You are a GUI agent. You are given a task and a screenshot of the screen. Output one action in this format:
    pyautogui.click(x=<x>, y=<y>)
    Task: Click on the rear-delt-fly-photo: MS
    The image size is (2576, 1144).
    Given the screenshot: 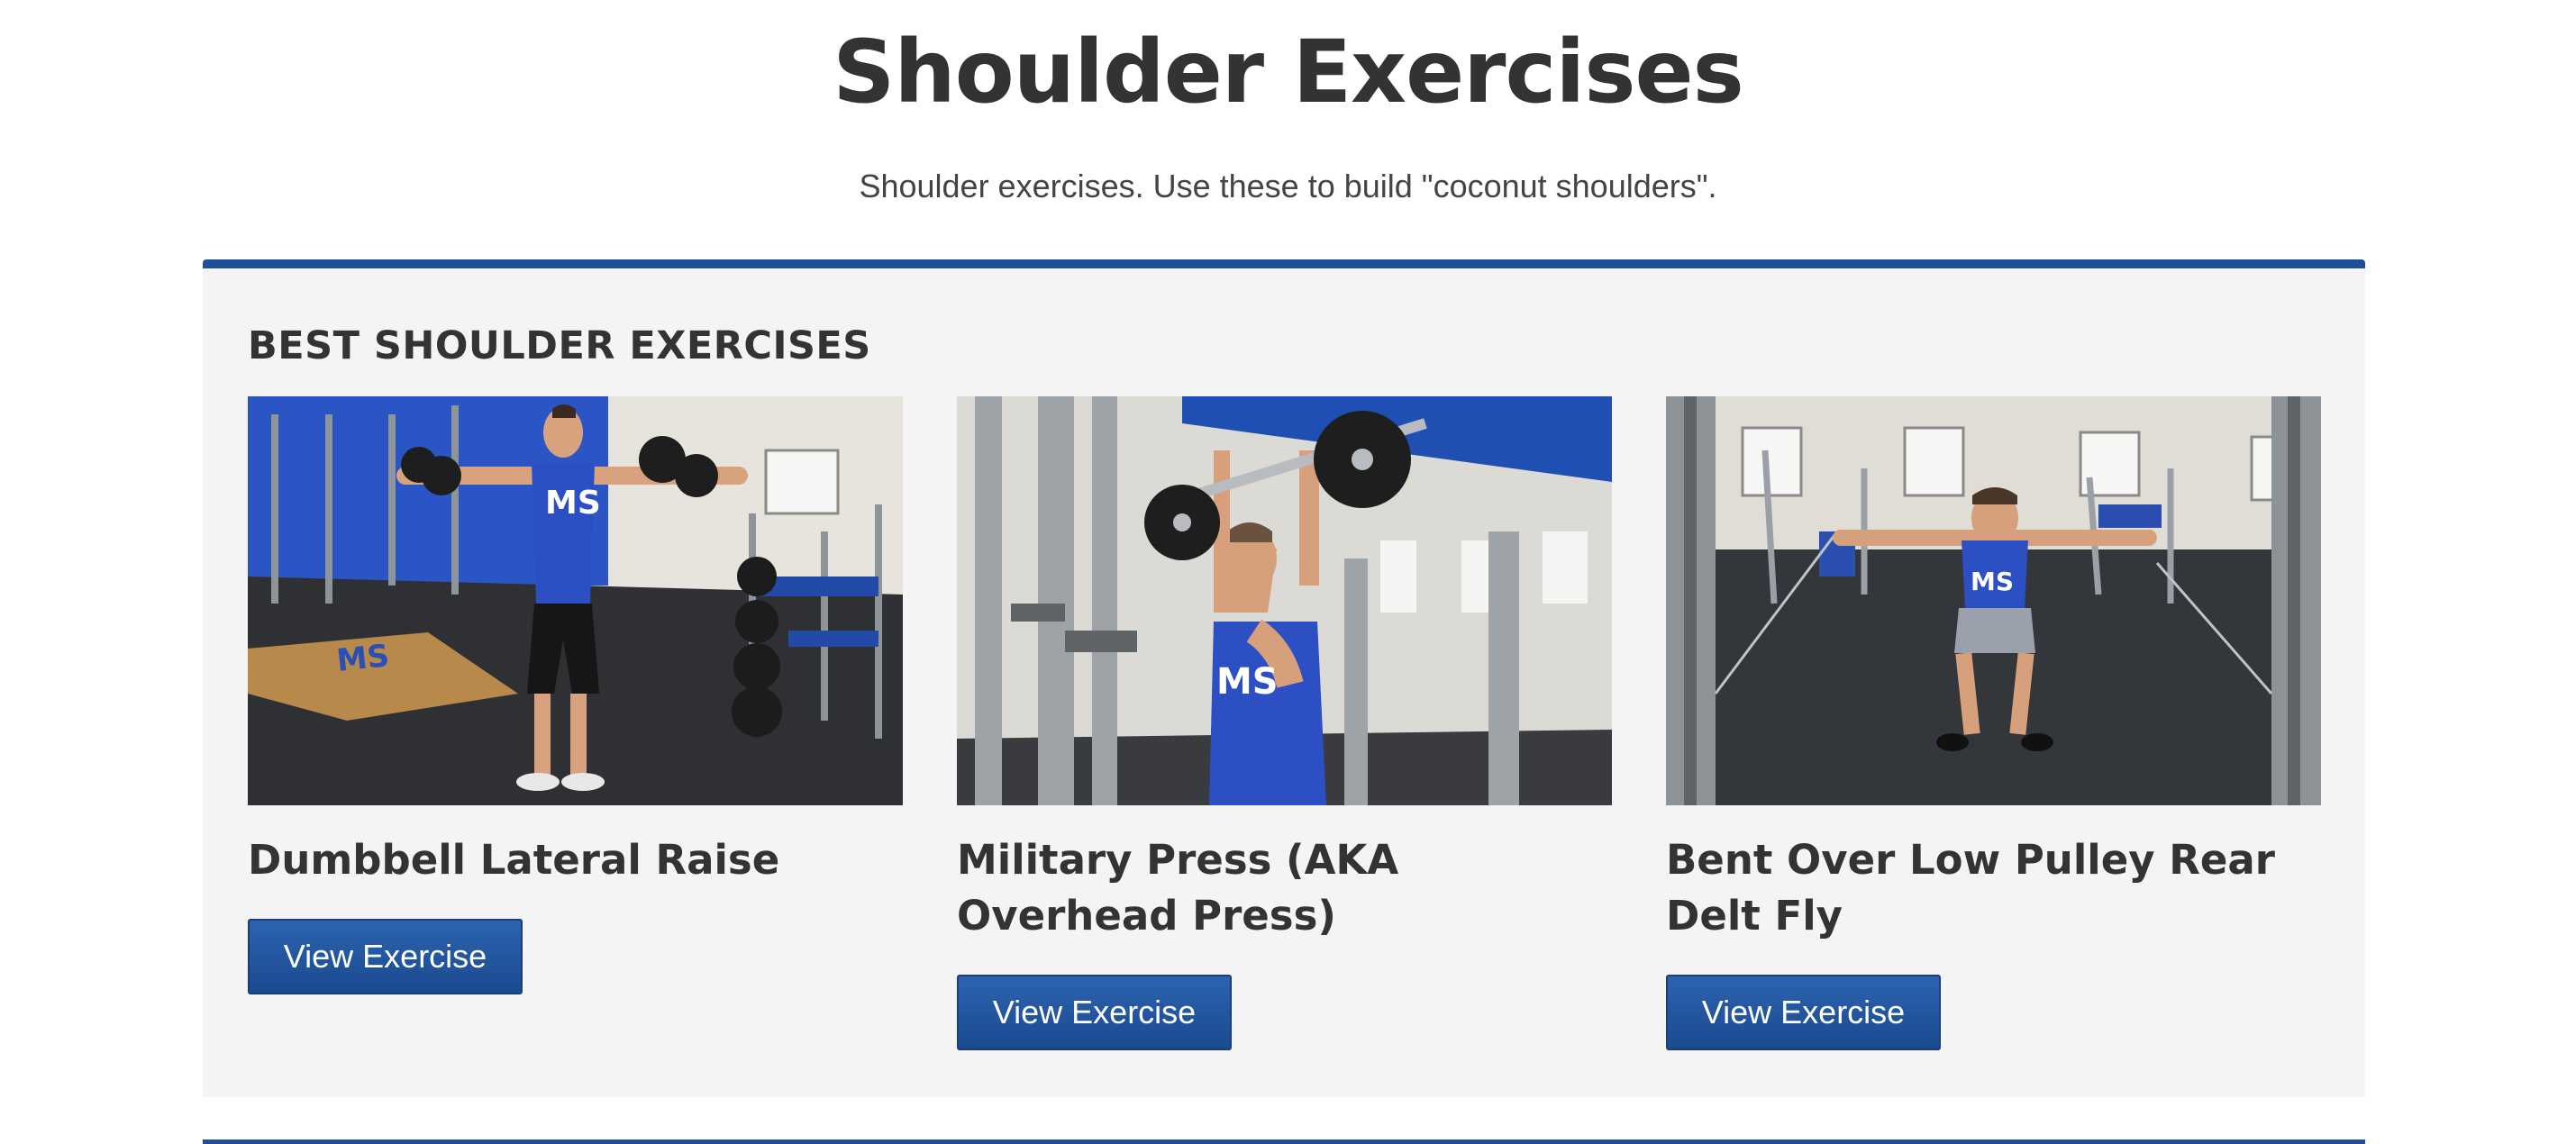 What is the action you would take?
    pyautogui.click(x=1993, y=600)
    